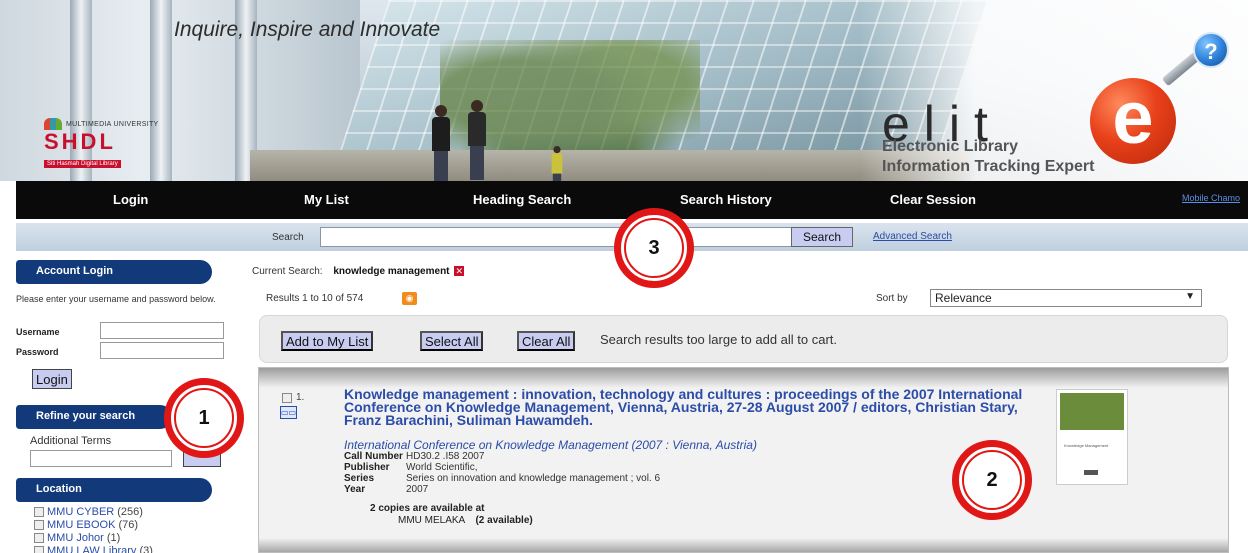 Image resolution: width=1248 pixels, height=553 pixels. I want to click on location-item-mmu-cyber: MMU CYBER (256), so click(88, 512).